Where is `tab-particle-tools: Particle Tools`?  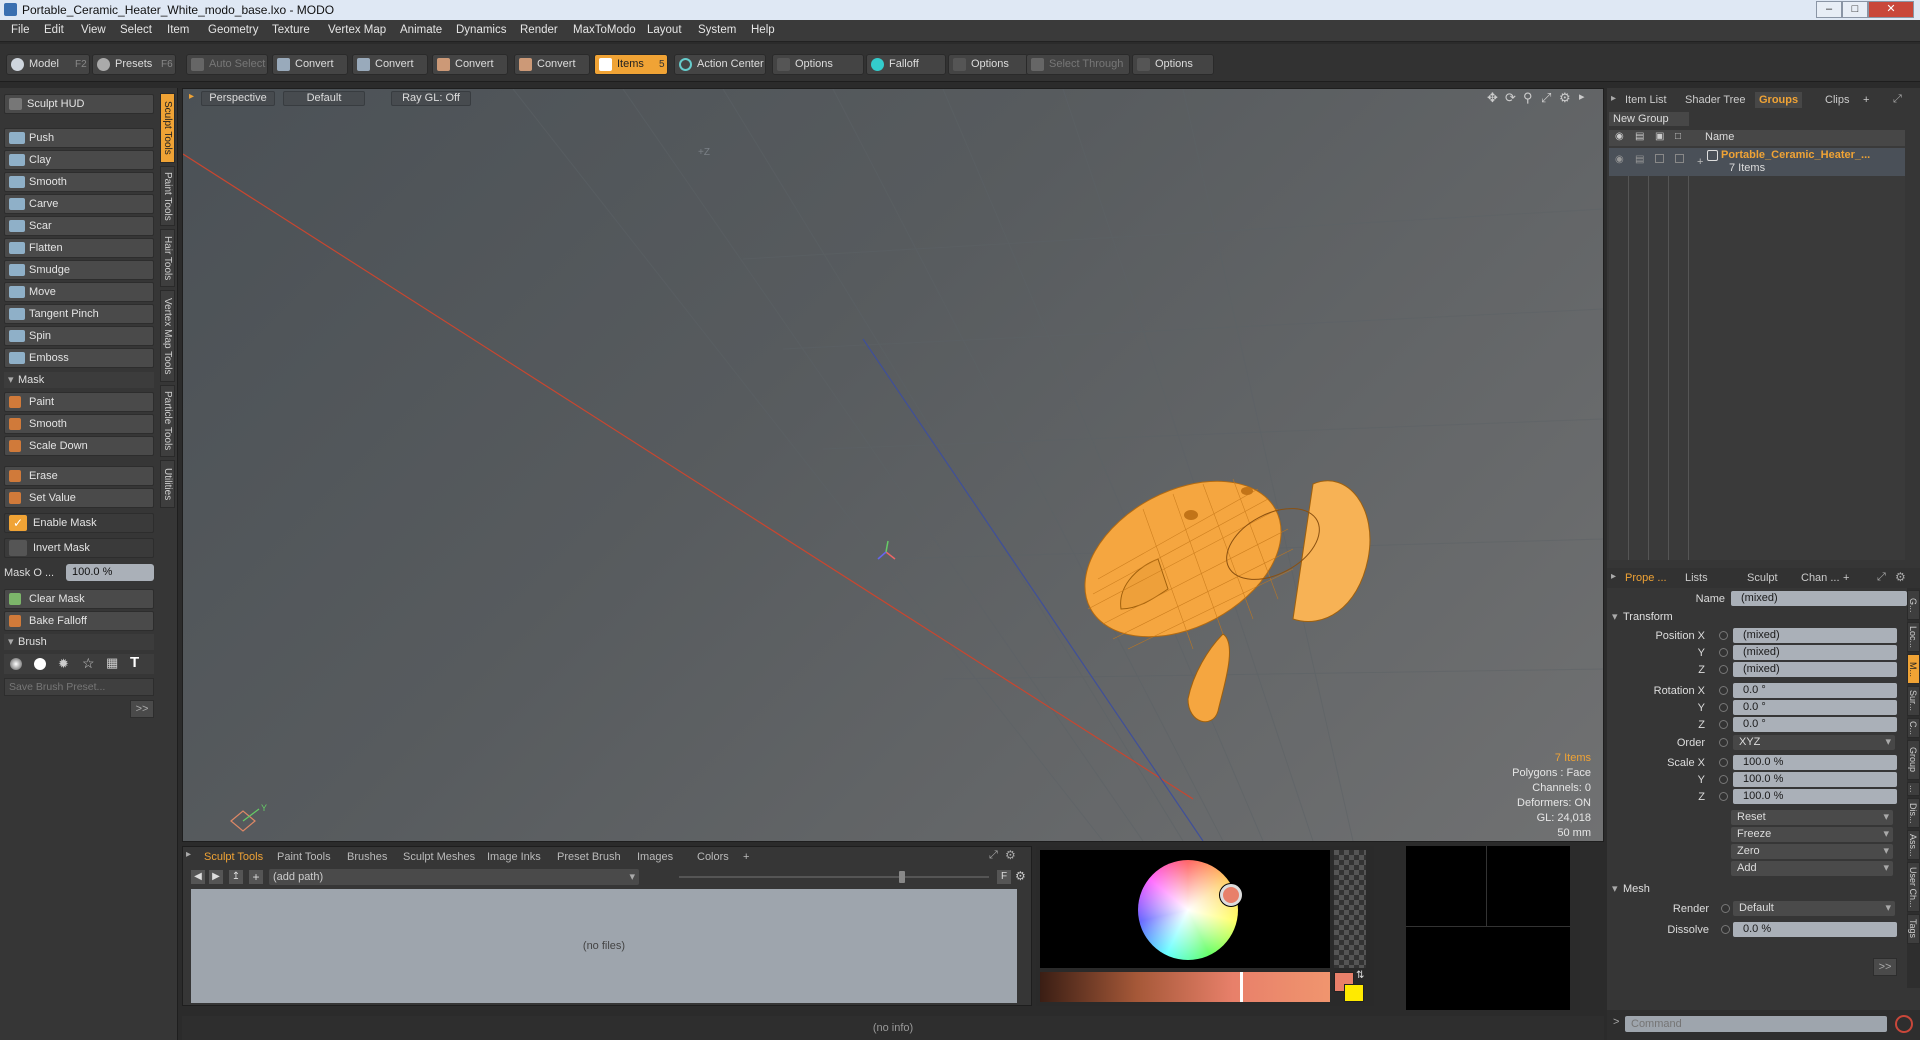 tab-particle-tools: Particle Tools is located at coordinates (167, 421).